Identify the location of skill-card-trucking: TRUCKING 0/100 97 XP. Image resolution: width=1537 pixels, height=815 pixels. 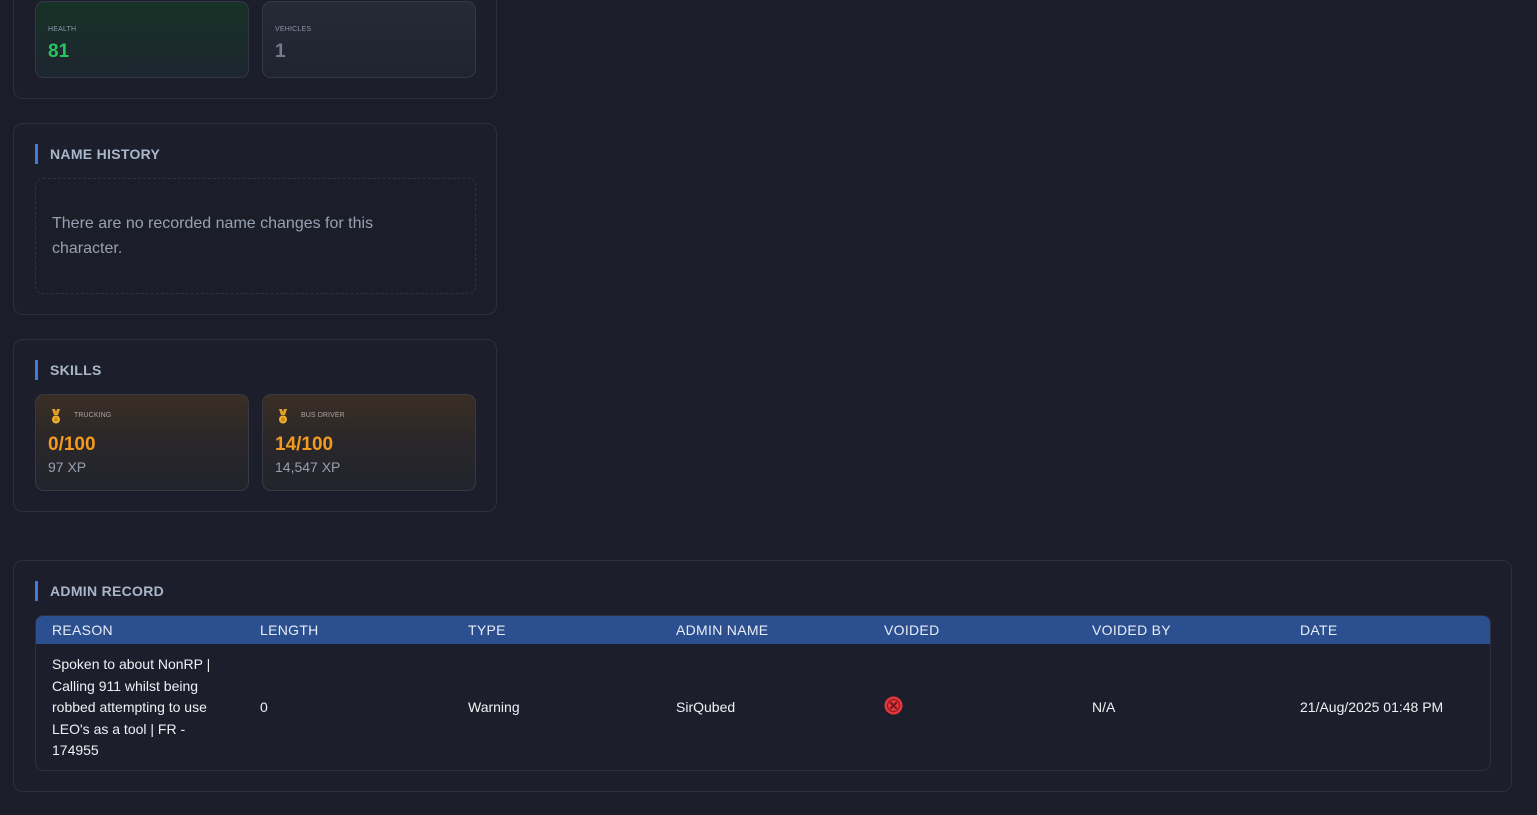
(142, 442).